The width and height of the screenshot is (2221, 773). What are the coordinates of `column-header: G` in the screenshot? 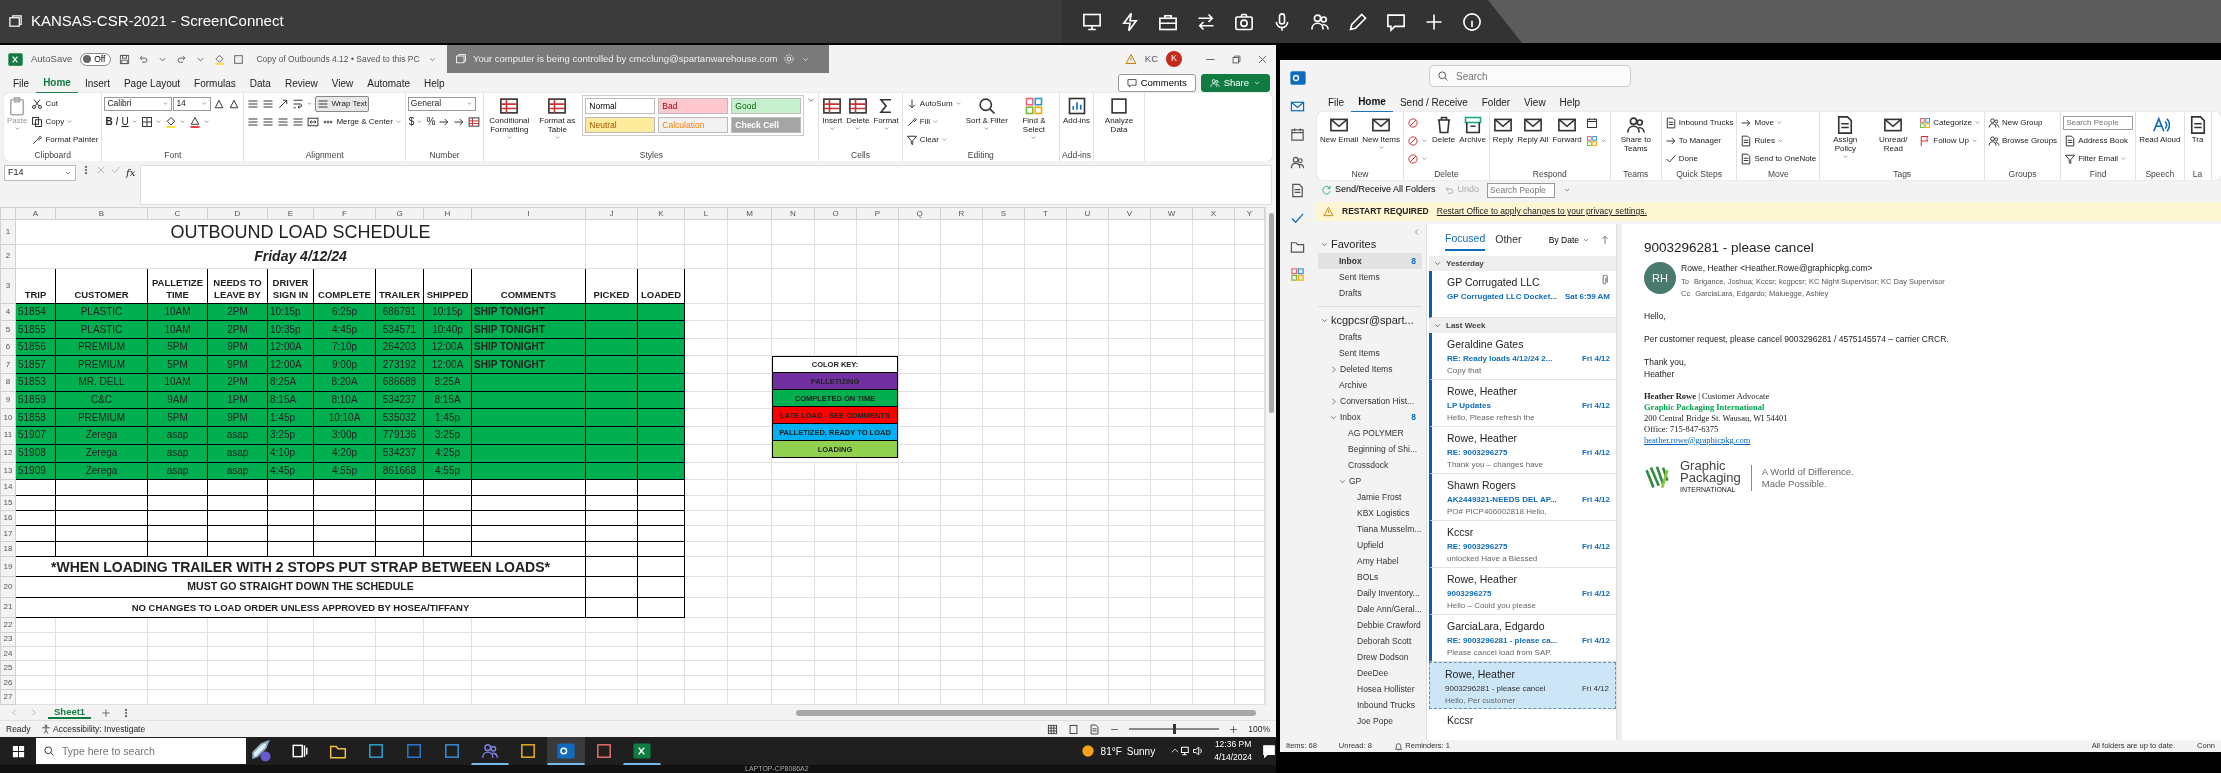 It's located at (399, 213).